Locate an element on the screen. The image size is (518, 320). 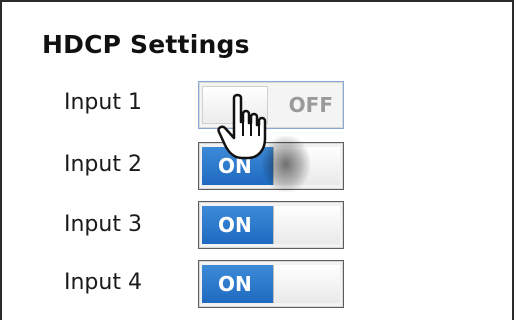
input-3-toggle: ON is located at coordinates (271, 225).